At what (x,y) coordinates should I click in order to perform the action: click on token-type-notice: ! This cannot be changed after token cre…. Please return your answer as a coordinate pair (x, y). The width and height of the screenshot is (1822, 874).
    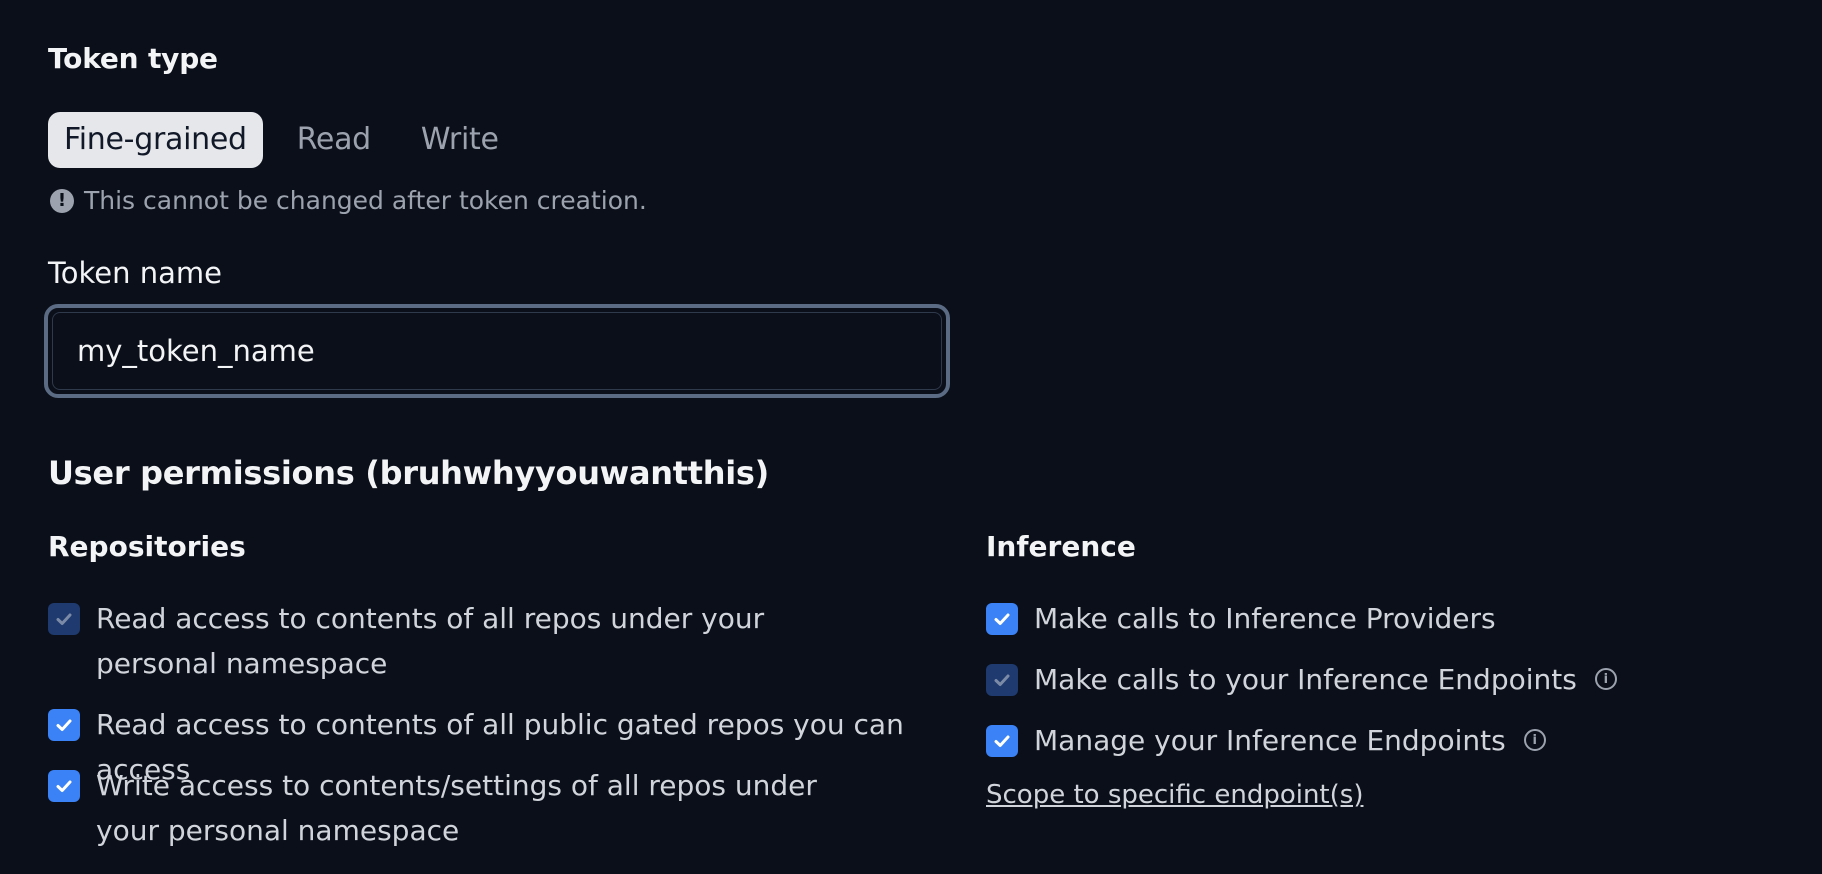
    Looking at the image, I should click on (348, 200).